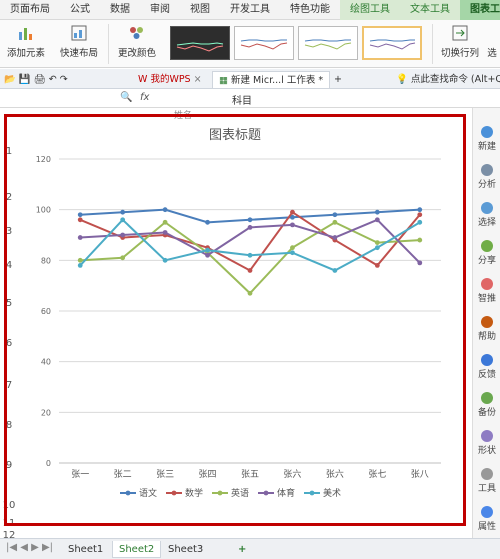 The width and height of the screenshot is (500, 559). I want to click on my-wps-tab: W 我的WPS ×, so click(170, 79).